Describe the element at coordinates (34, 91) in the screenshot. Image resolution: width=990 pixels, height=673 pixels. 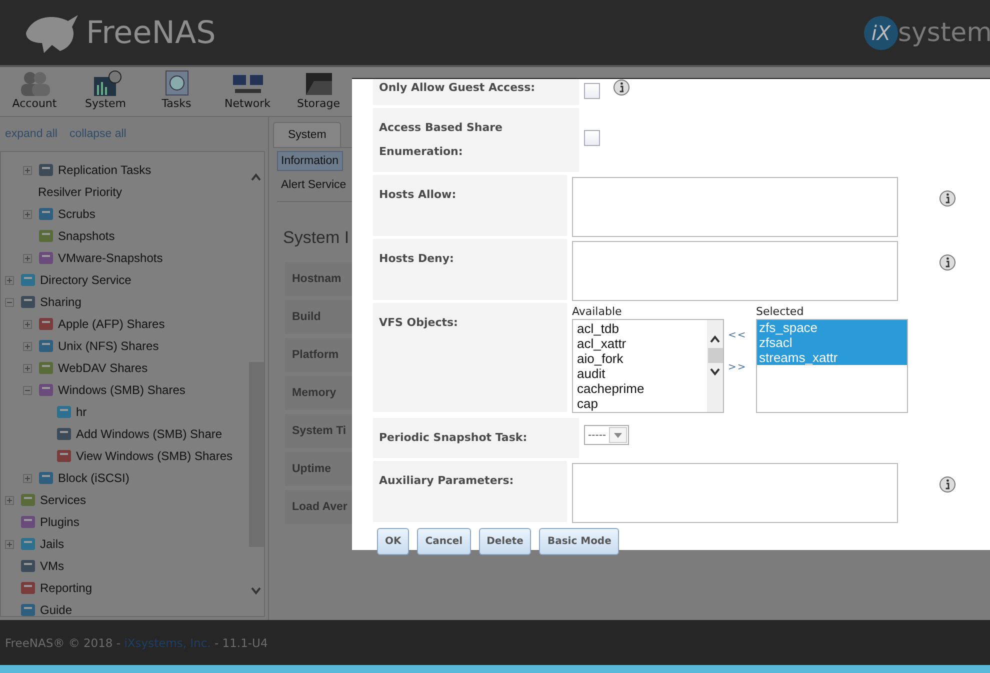
I see `toolbar-button: Account` at that location.